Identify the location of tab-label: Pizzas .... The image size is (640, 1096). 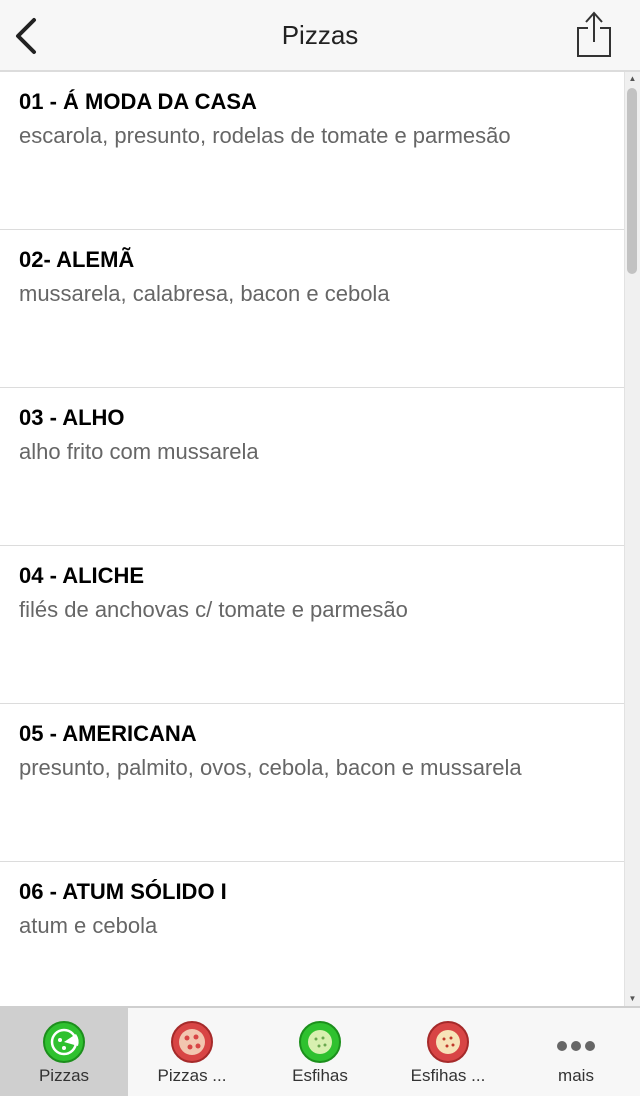
(192, 1075).